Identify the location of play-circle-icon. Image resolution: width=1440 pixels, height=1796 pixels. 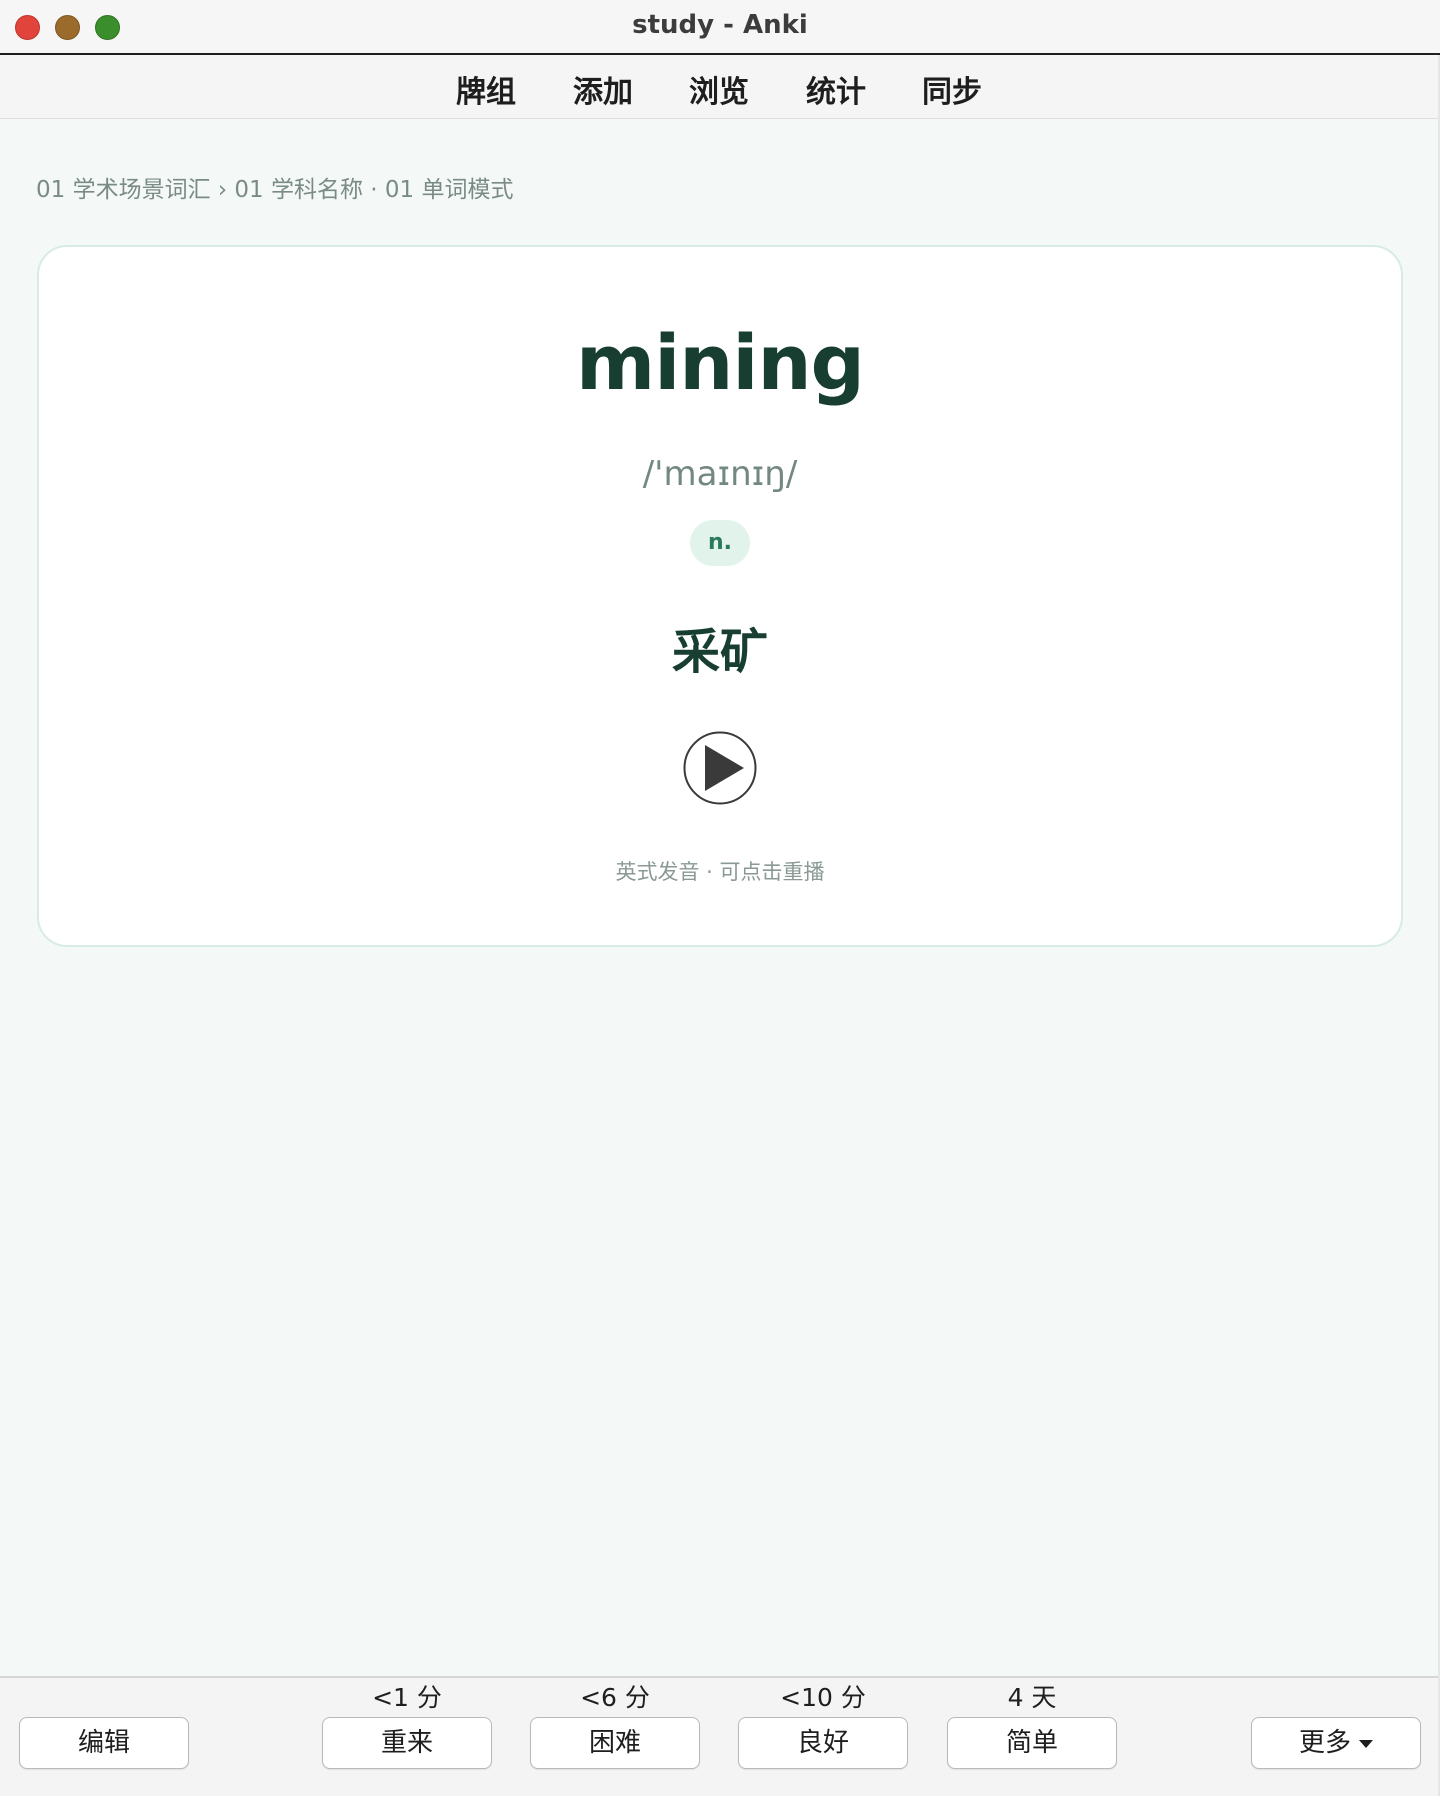
(720, 768).